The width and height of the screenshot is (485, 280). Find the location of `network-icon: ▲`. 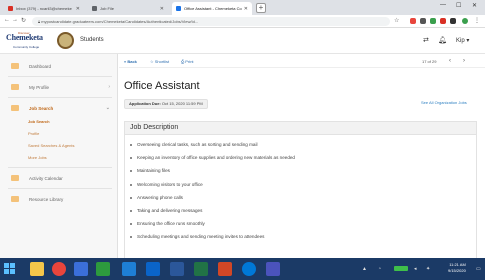

network-icon: ▲ is located at coordinates (364, 269).